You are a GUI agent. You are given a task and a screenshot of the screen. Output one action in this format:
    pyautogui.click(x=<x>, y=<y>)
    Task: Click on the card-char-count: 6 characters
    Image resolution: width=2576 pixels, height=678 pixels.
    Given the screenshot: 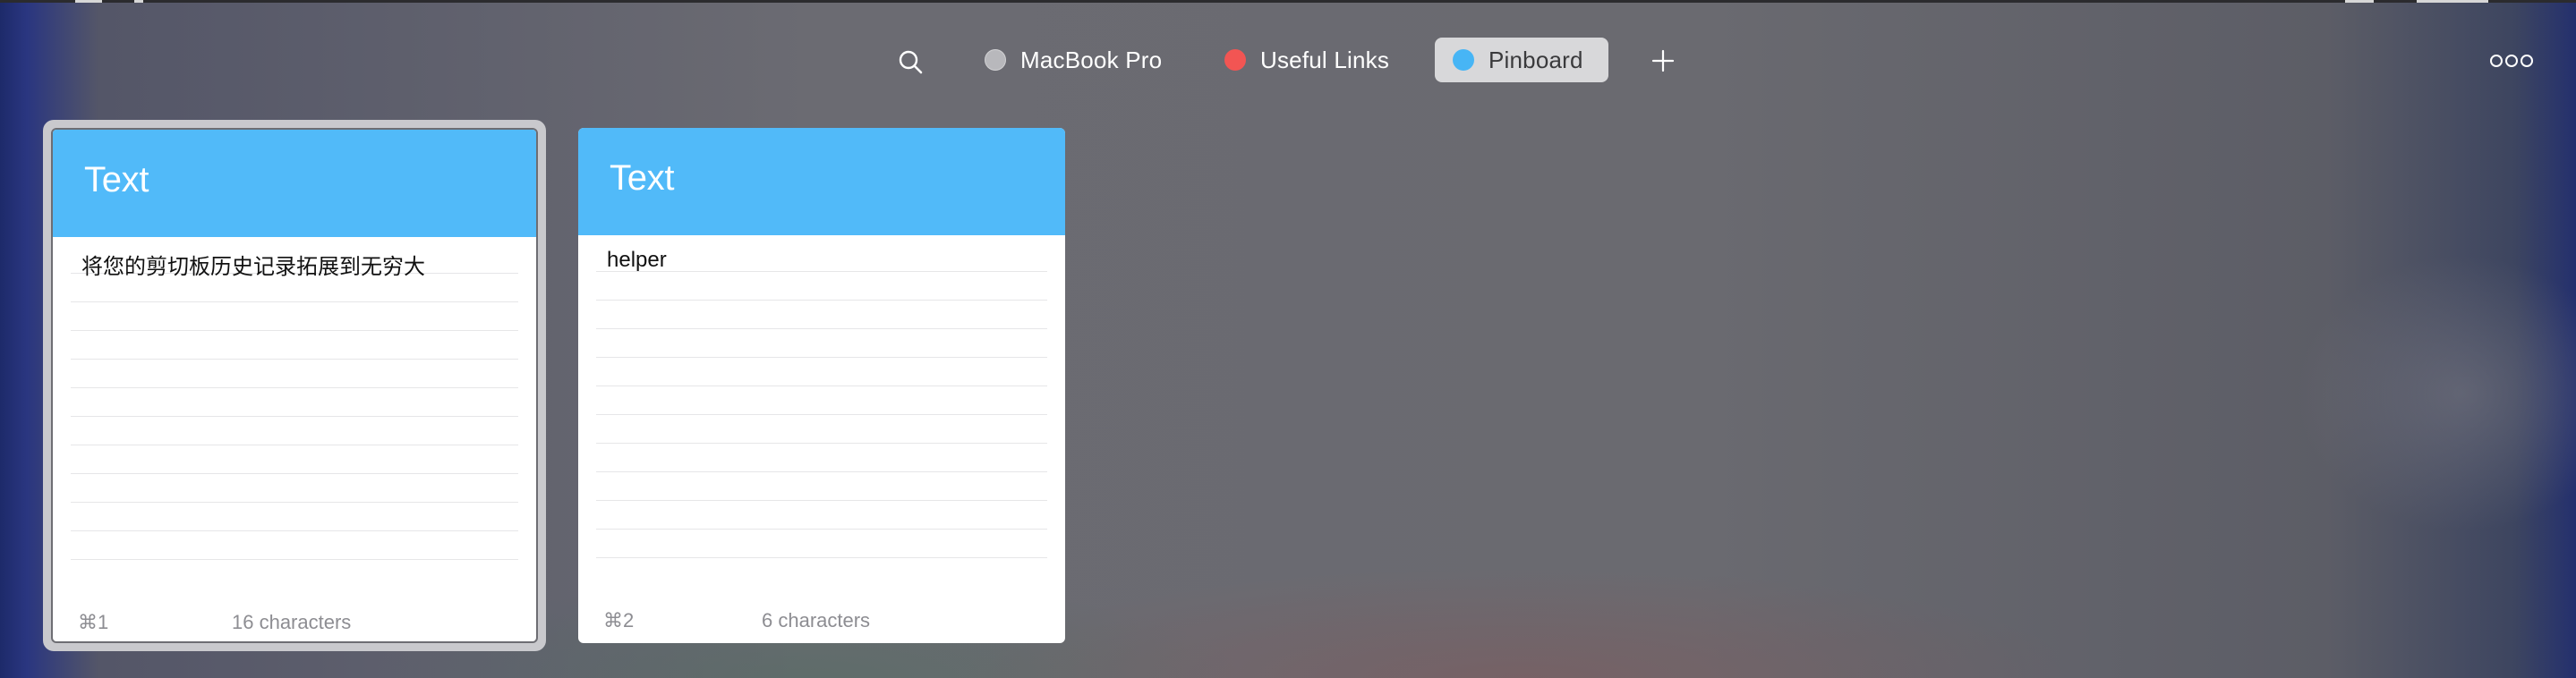 What is the action you would take?
    pyautogui.click(x=816, y=620)
    